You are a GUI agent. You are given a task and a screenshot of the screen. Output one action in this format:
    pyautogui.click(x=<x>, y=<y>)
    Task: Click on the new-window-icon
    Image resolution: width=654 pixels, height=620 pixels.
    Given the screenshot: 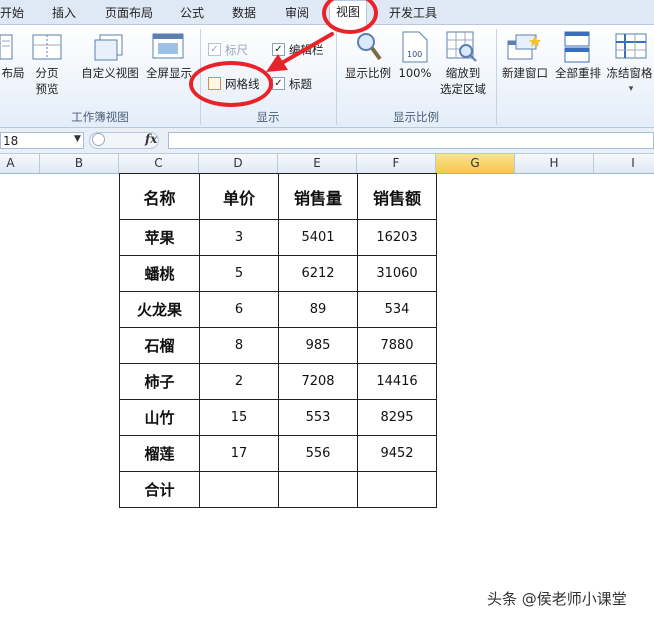 What is the action you would take?
    pyautogui.click(x=524, y=47)
    